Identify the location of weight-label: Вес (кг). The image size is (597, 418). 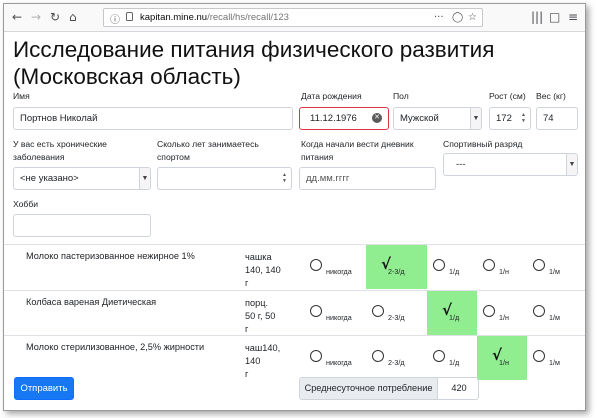
(551, 96).